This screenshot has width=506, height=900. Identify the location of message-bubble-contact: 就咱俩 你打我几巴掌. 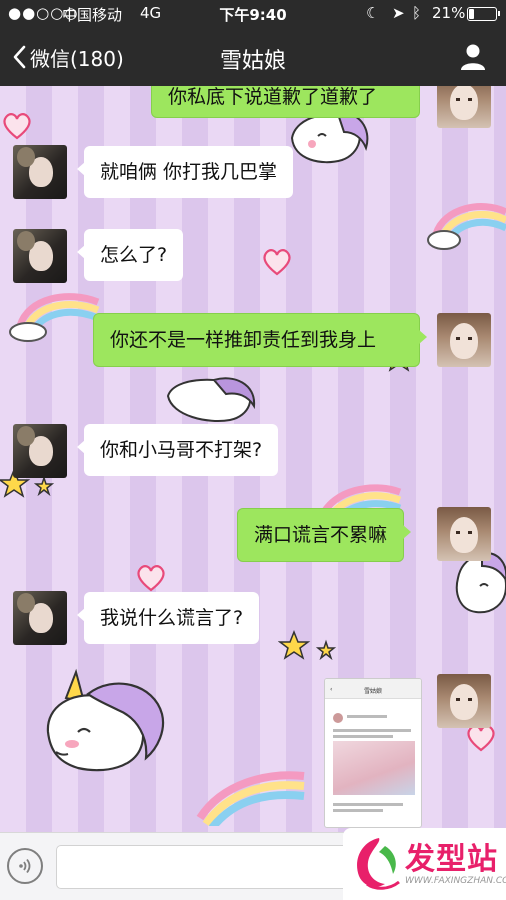
(185, 172).